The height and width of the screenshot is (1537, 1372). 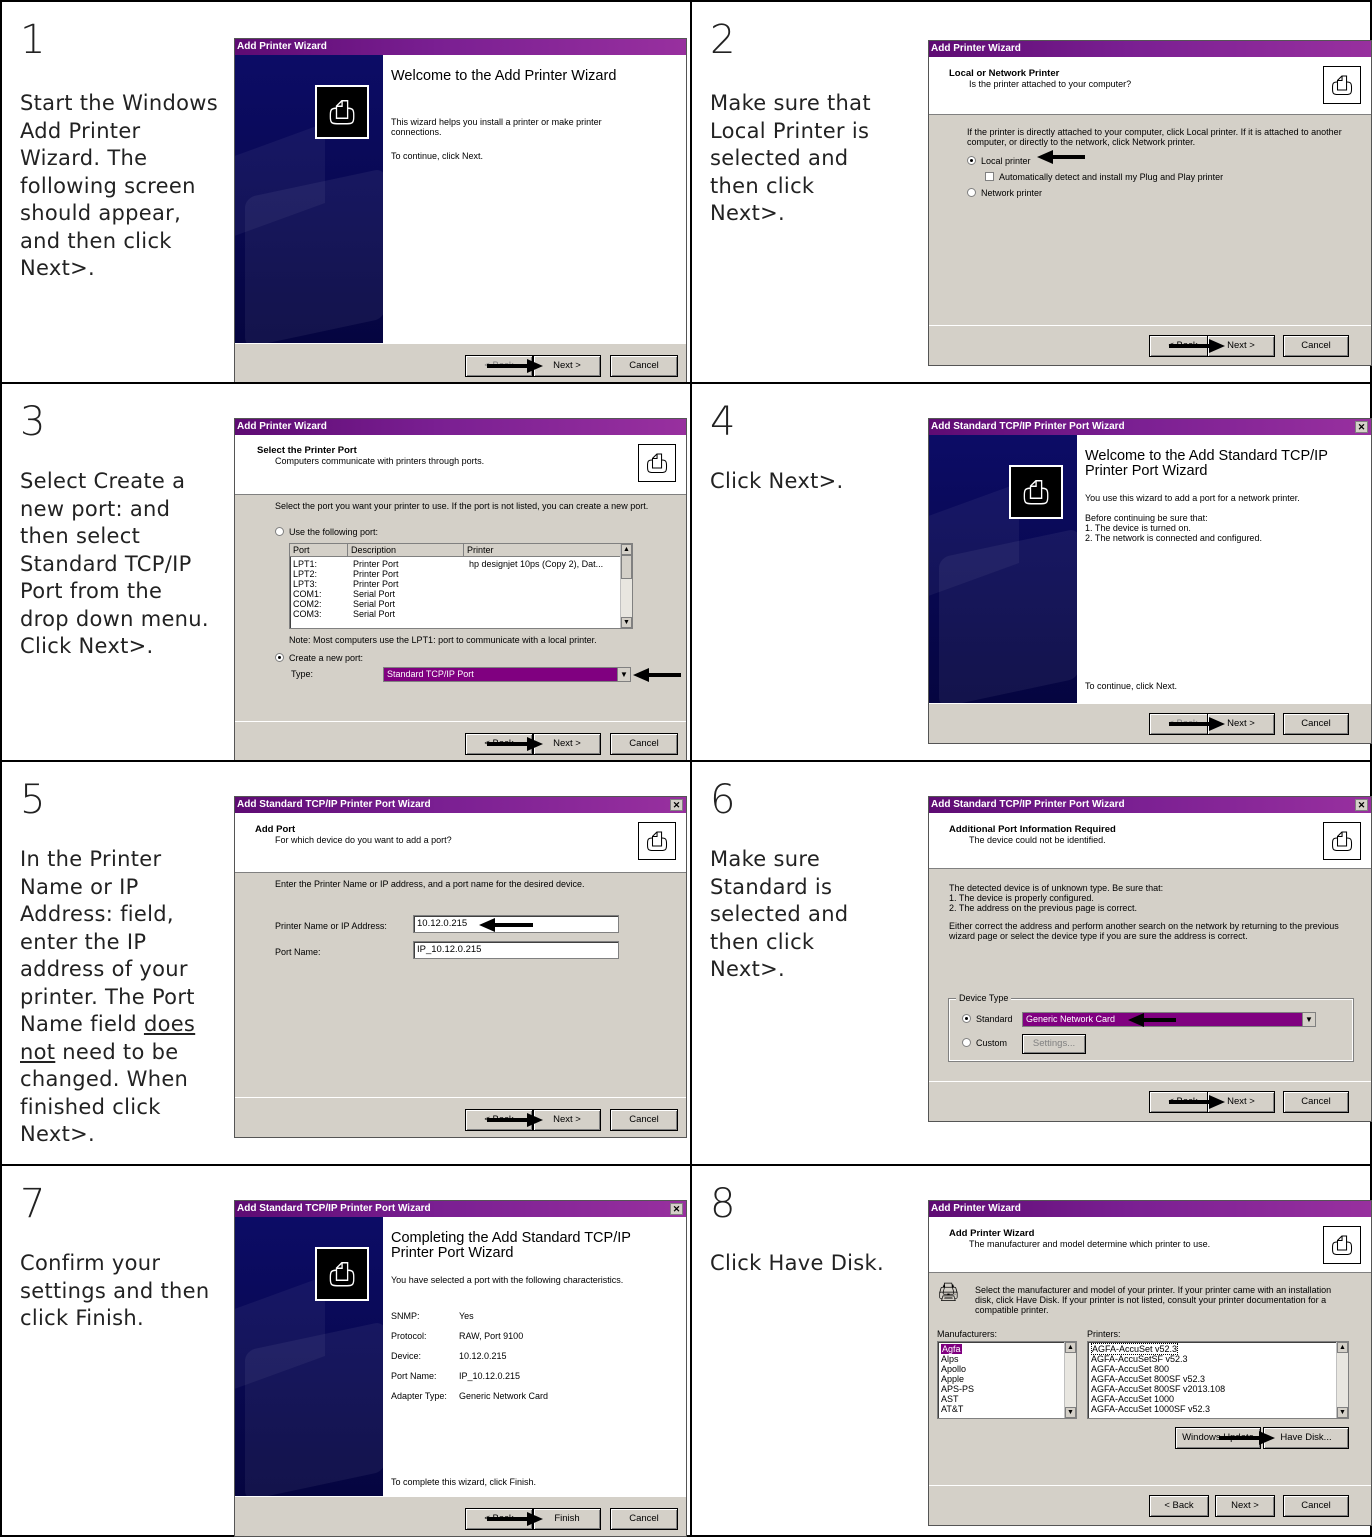 I want to click on radio-selected-icon, so click(x=966, y=1018).